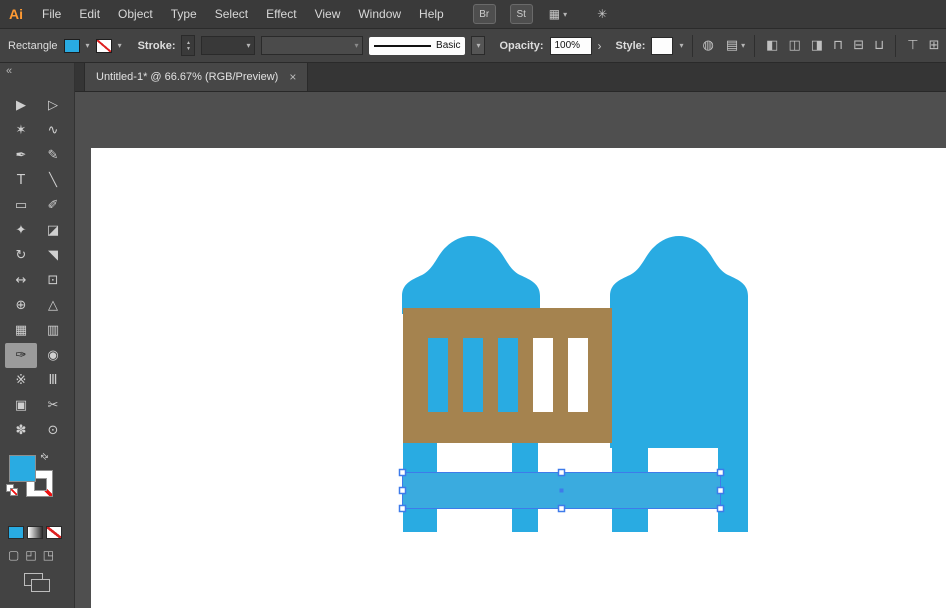 The height and width of the screenshot is (608, 946). What do you see at coordinates (21, 155) in the screenshot?
I see `pen-tool: ✒` at bounding box center [21, 155].